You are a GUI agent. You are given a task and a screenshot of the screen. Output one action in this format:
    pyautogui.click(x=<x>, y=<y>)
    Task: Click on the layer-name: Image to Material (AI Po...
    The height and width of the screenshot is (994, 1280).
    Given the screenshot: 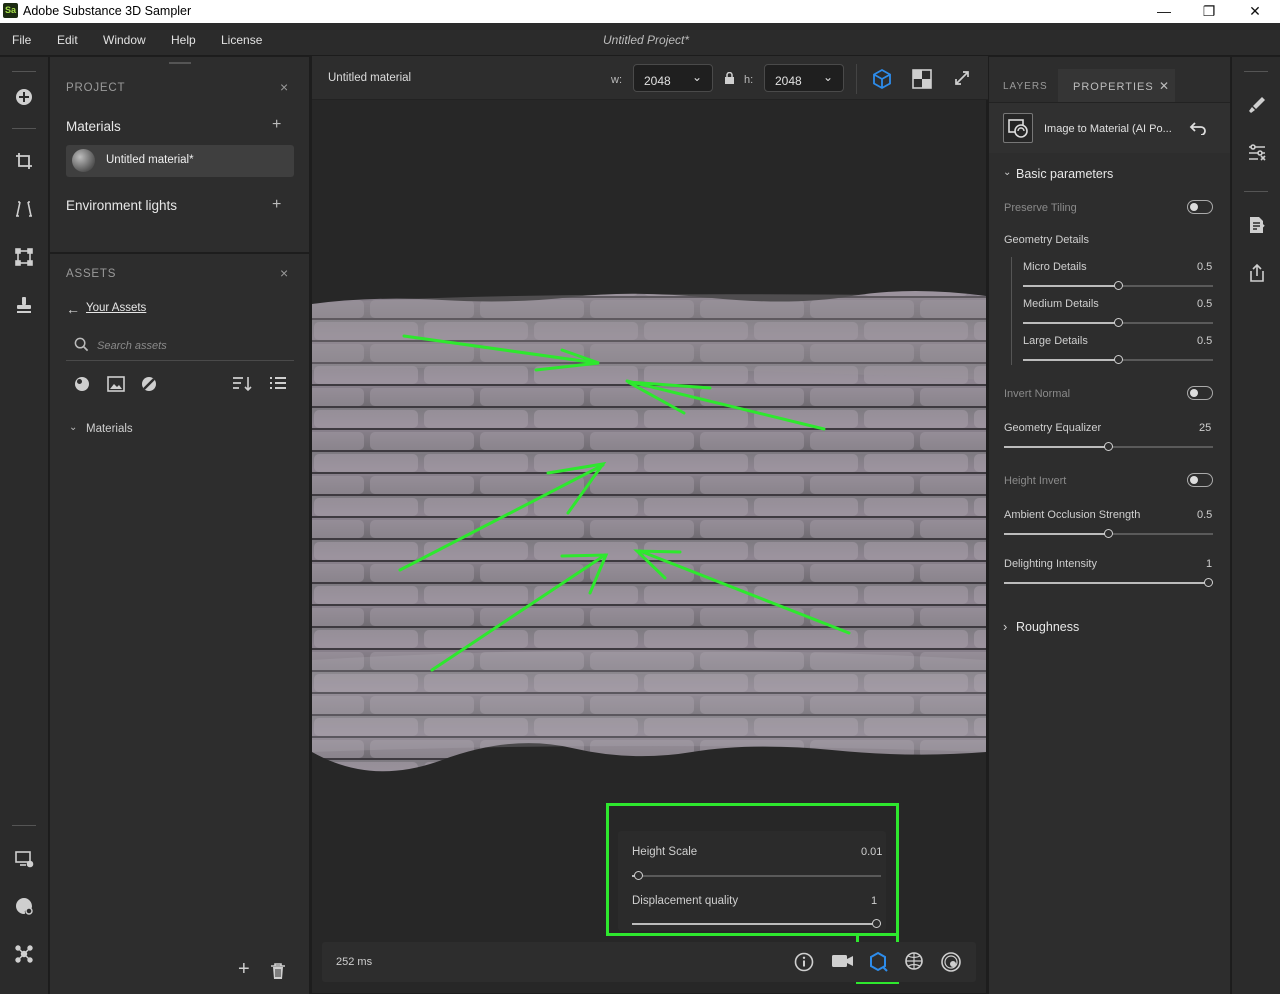 What is the action you would take?
    pyautogui.click(x=1108, y=129)
    